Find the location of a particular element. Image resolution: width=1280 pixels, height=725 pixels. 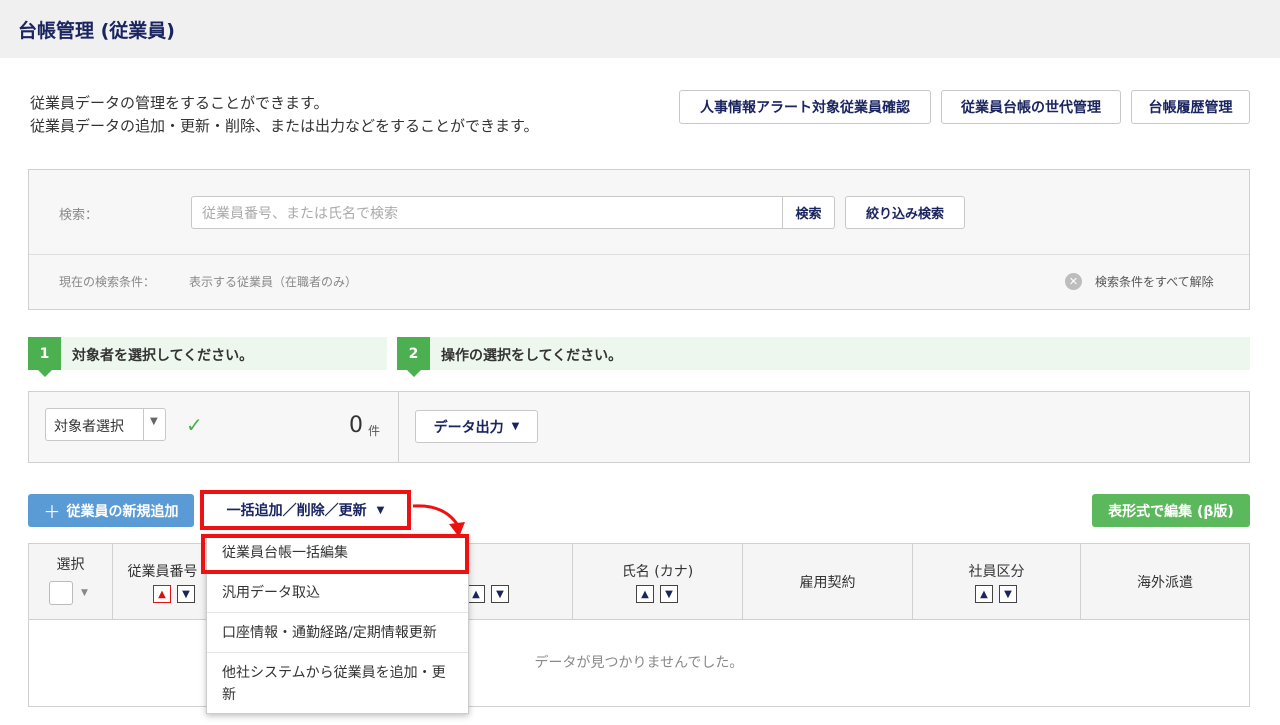

dropdown-item-external-import: 他社システムから従業員を追加・更新 is located at coordinates (337, 684).